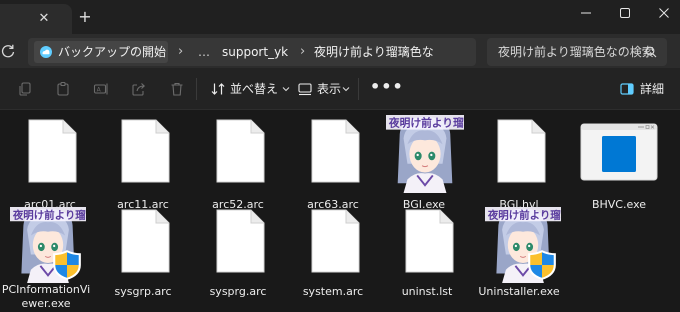 The image size is (680, 312). I want to click on tab-current: ✕, so click(36, 19).